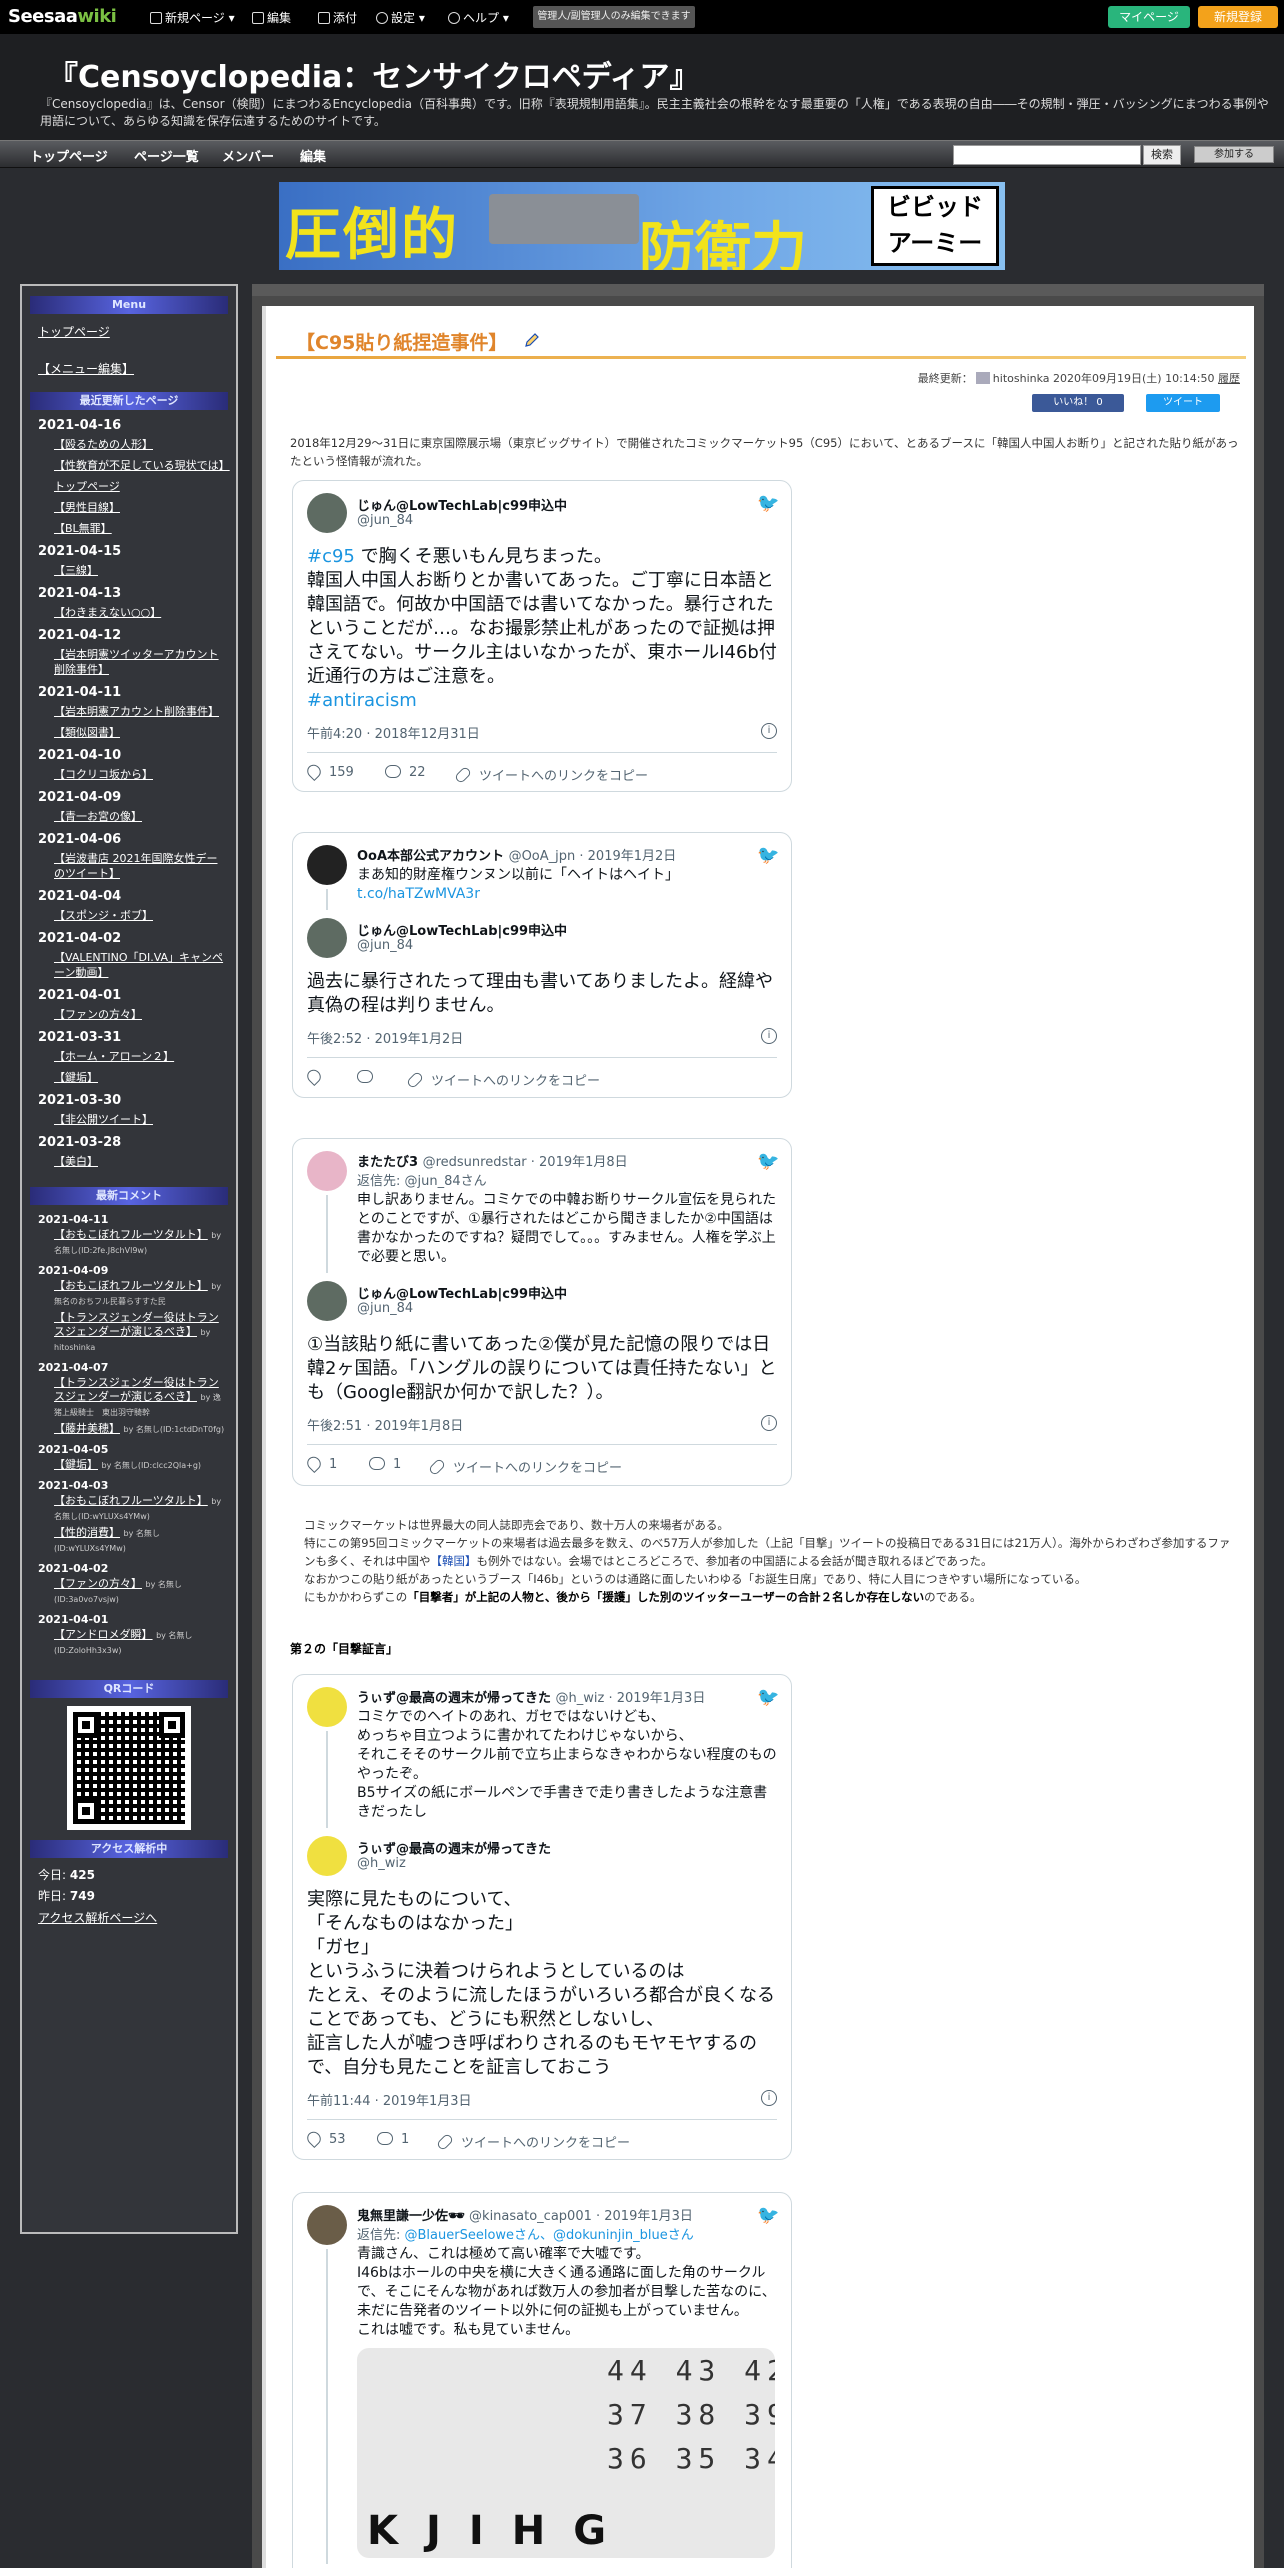 This screenshot has height=2568, width=1284. Describe the element at coordinates (325, 2138) in the screenshot. I see `like-button: 53` at that location.